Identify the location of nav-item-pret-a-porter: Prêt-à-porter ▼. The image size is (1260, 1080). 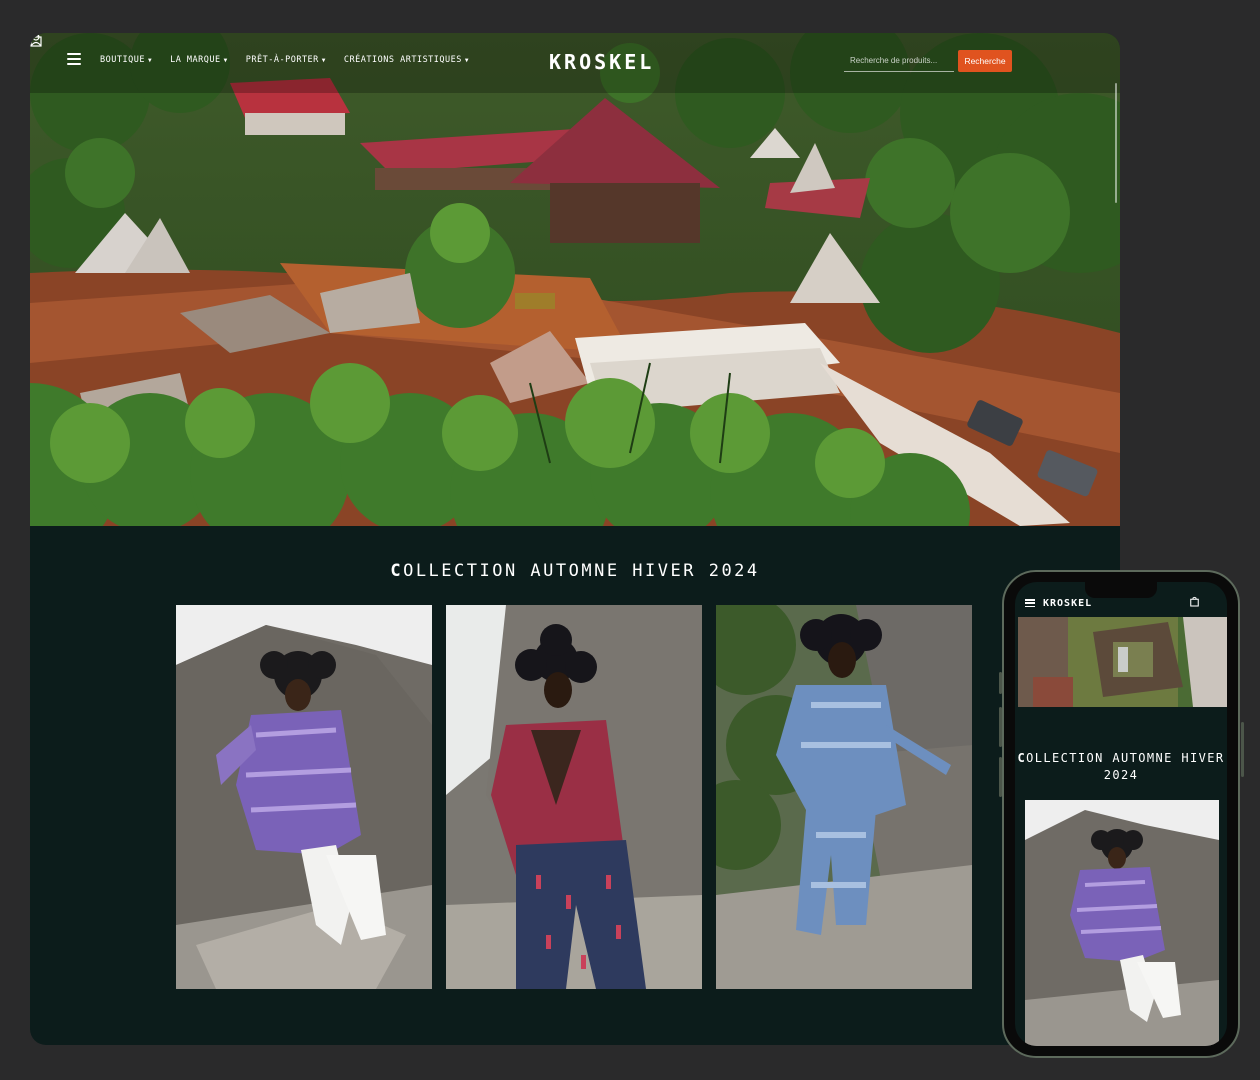
(286, 60).